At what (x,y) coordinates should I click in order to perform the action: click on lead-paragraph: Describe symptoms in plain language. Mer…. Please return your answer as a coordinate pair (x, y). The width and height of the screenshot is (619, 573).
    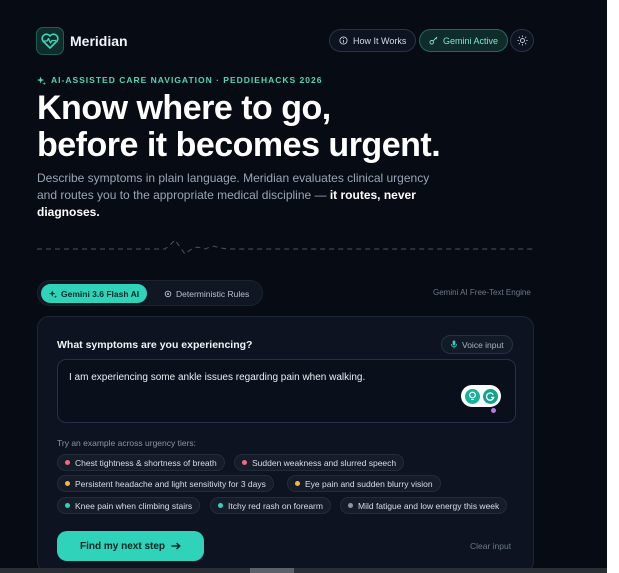
    Looking at the image, I should click on (237, 195).